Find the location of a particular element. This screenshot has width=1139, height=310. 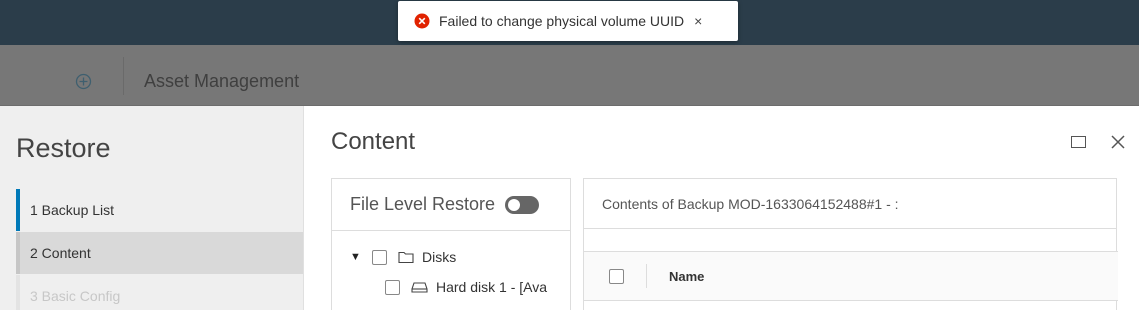

column-header-name: Name is located at coordinates (686, 276).